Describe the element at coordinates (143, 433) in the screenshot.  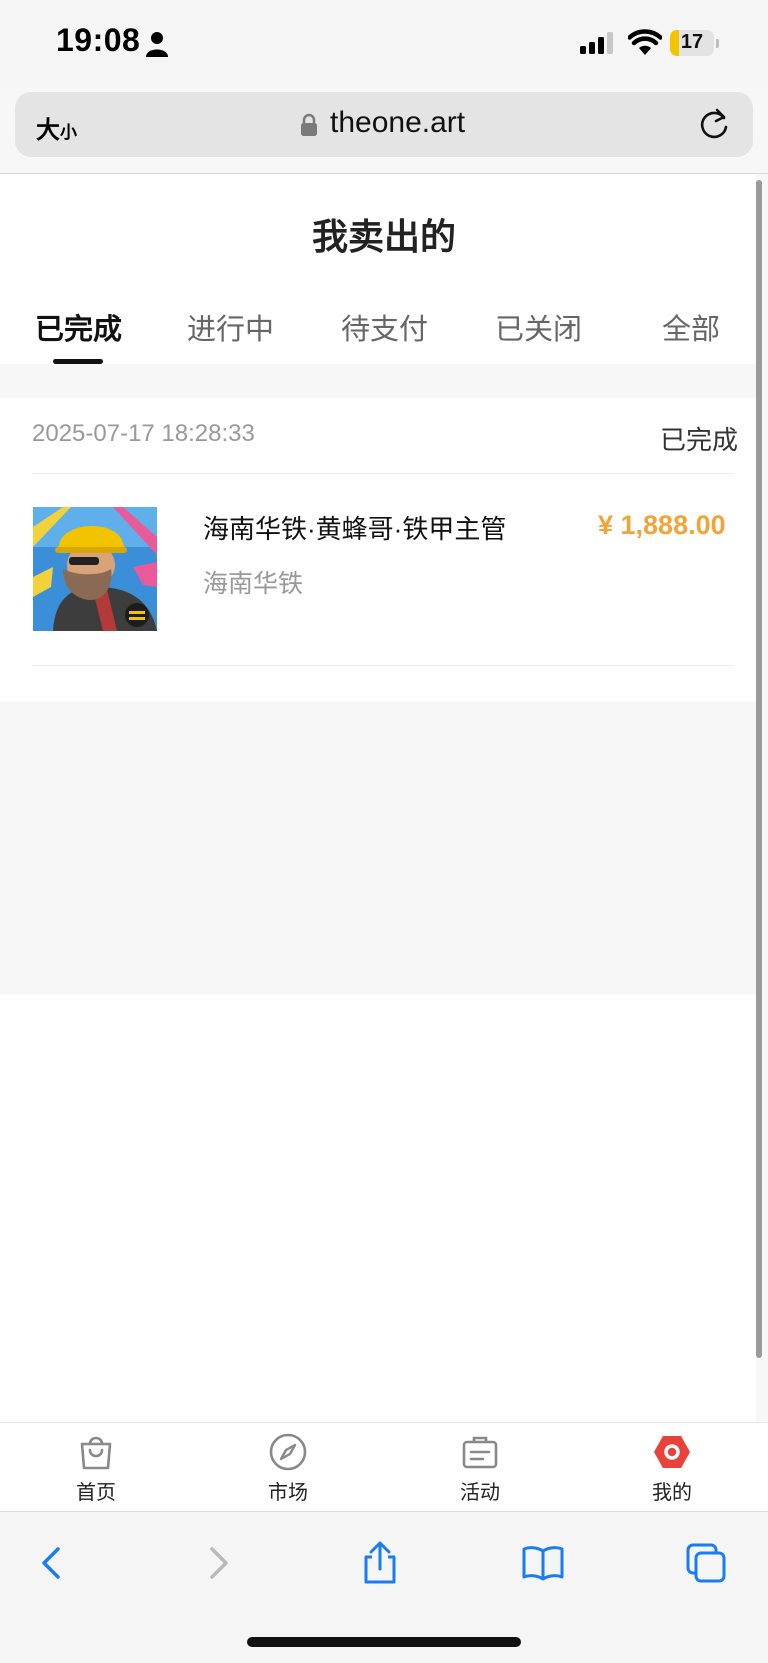
I see `order-datetime: 2025-07-17 18:28:33` at that location.